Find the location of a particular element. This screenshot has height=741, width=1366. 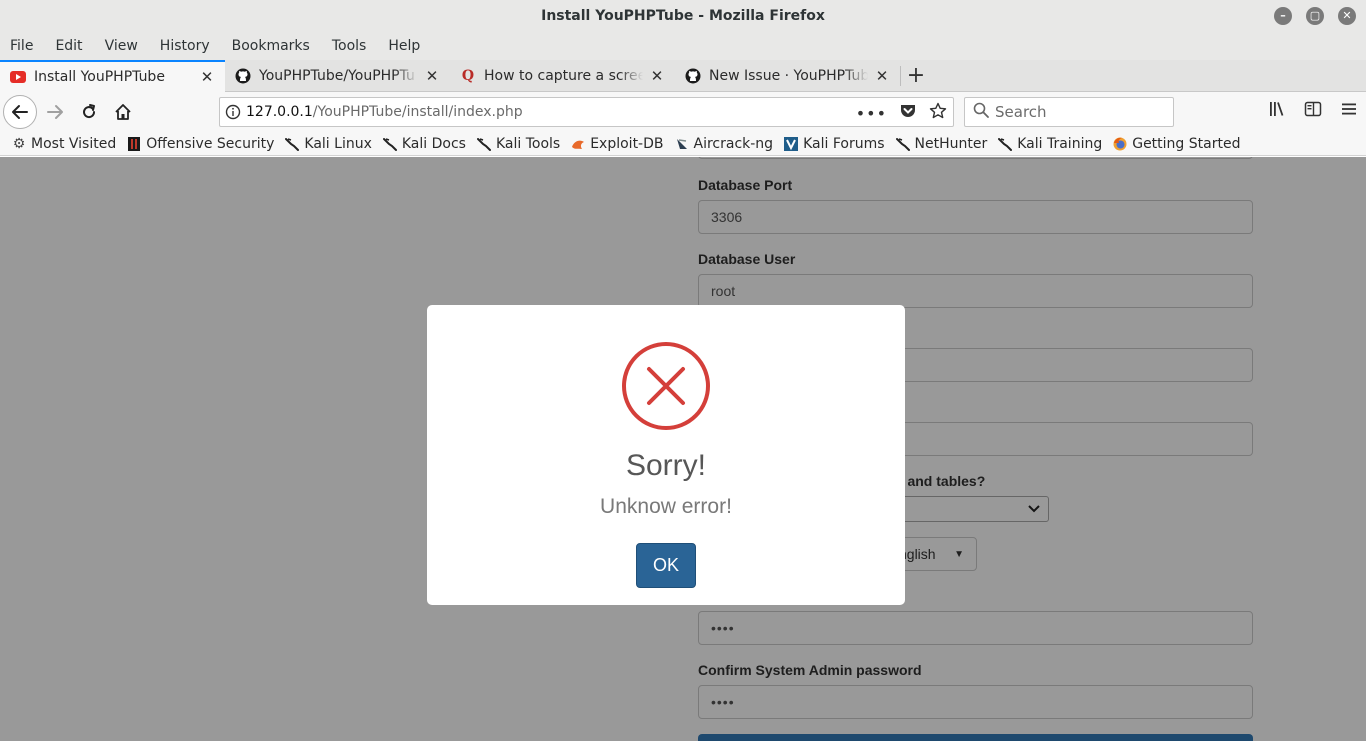

tab-label: New Issue · YouPHPTube is located at coordinates (788, 76).